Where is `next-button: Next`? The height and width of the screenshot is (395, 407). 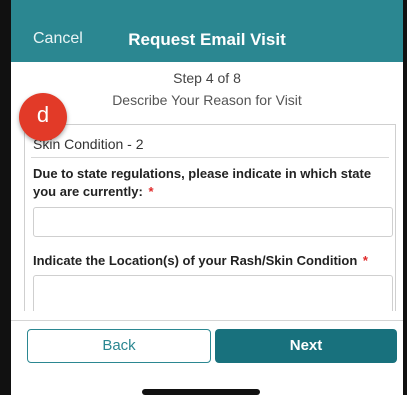 next-button: Next is located at coordinates (306, 346).